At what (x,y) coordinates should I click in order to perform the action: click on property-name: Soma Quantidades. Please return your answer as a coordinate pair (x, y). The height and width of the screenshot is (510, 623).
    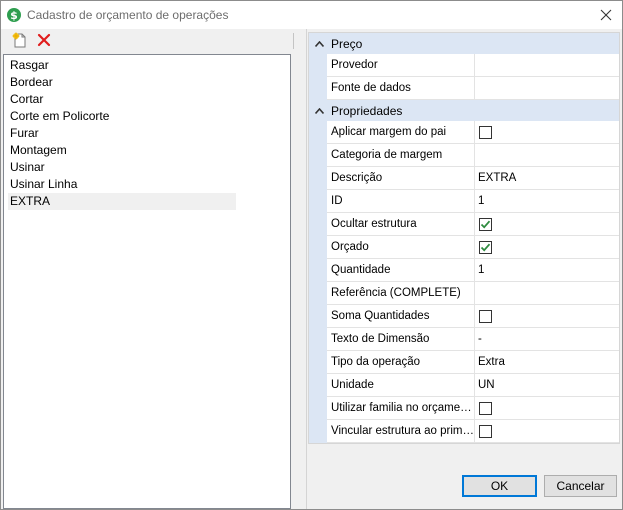
    Looking at the image, I should click on (401, 316).